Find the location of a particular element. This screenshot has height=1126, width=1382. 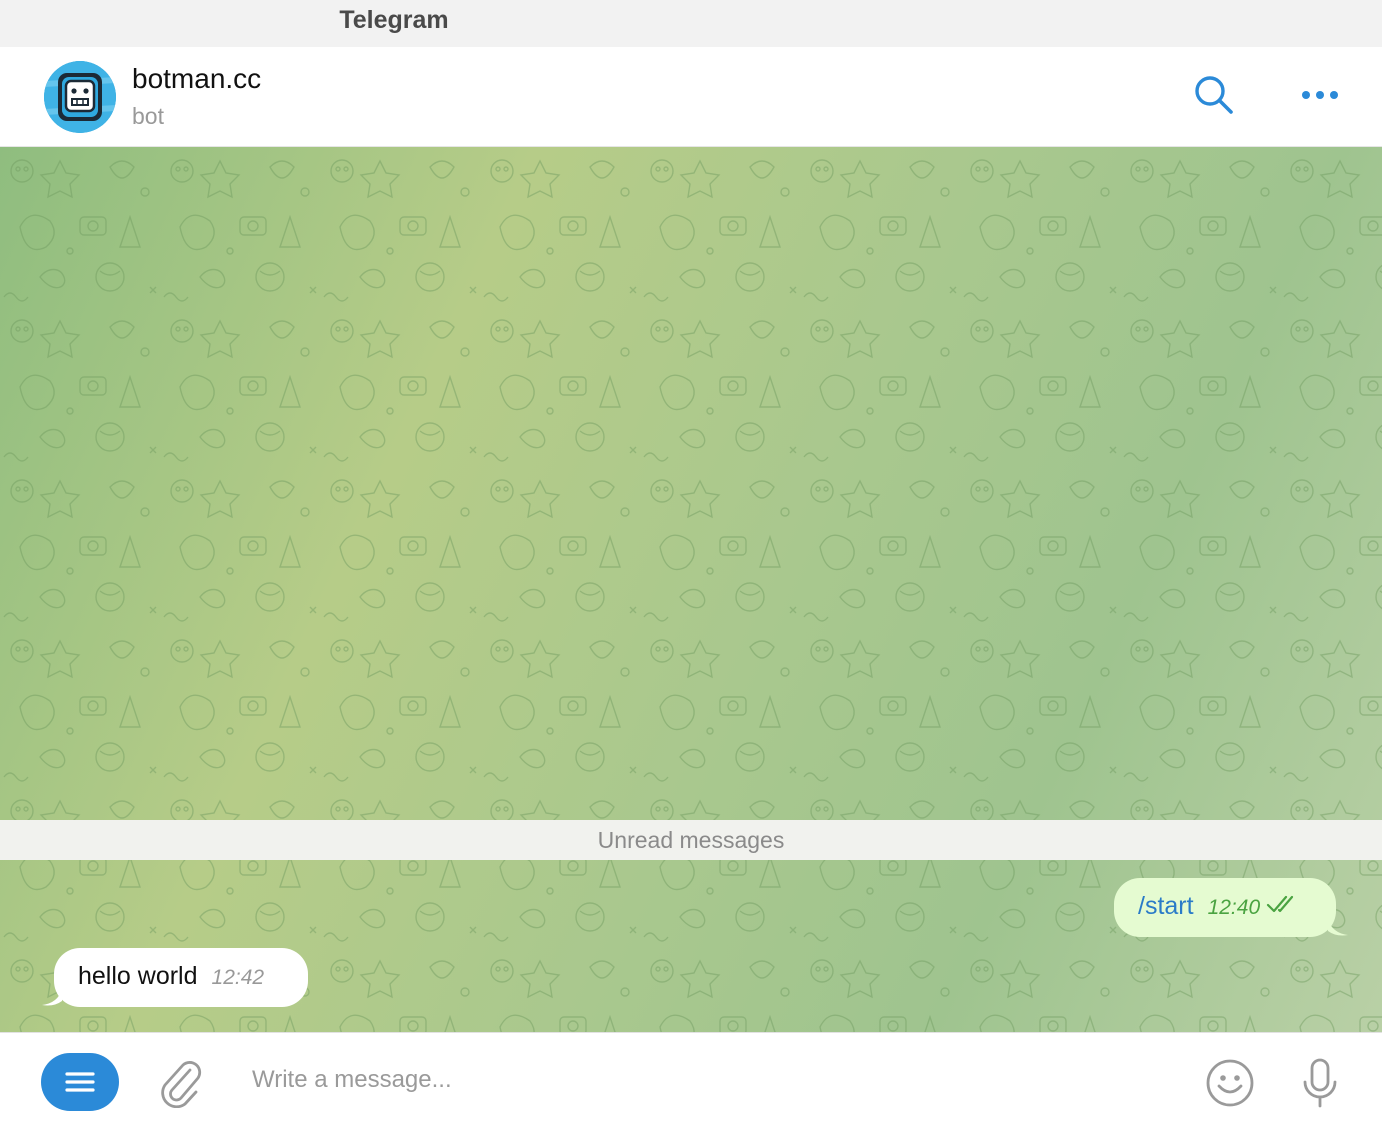

chat-name: botman.cc is located at coordinates (196, 79).